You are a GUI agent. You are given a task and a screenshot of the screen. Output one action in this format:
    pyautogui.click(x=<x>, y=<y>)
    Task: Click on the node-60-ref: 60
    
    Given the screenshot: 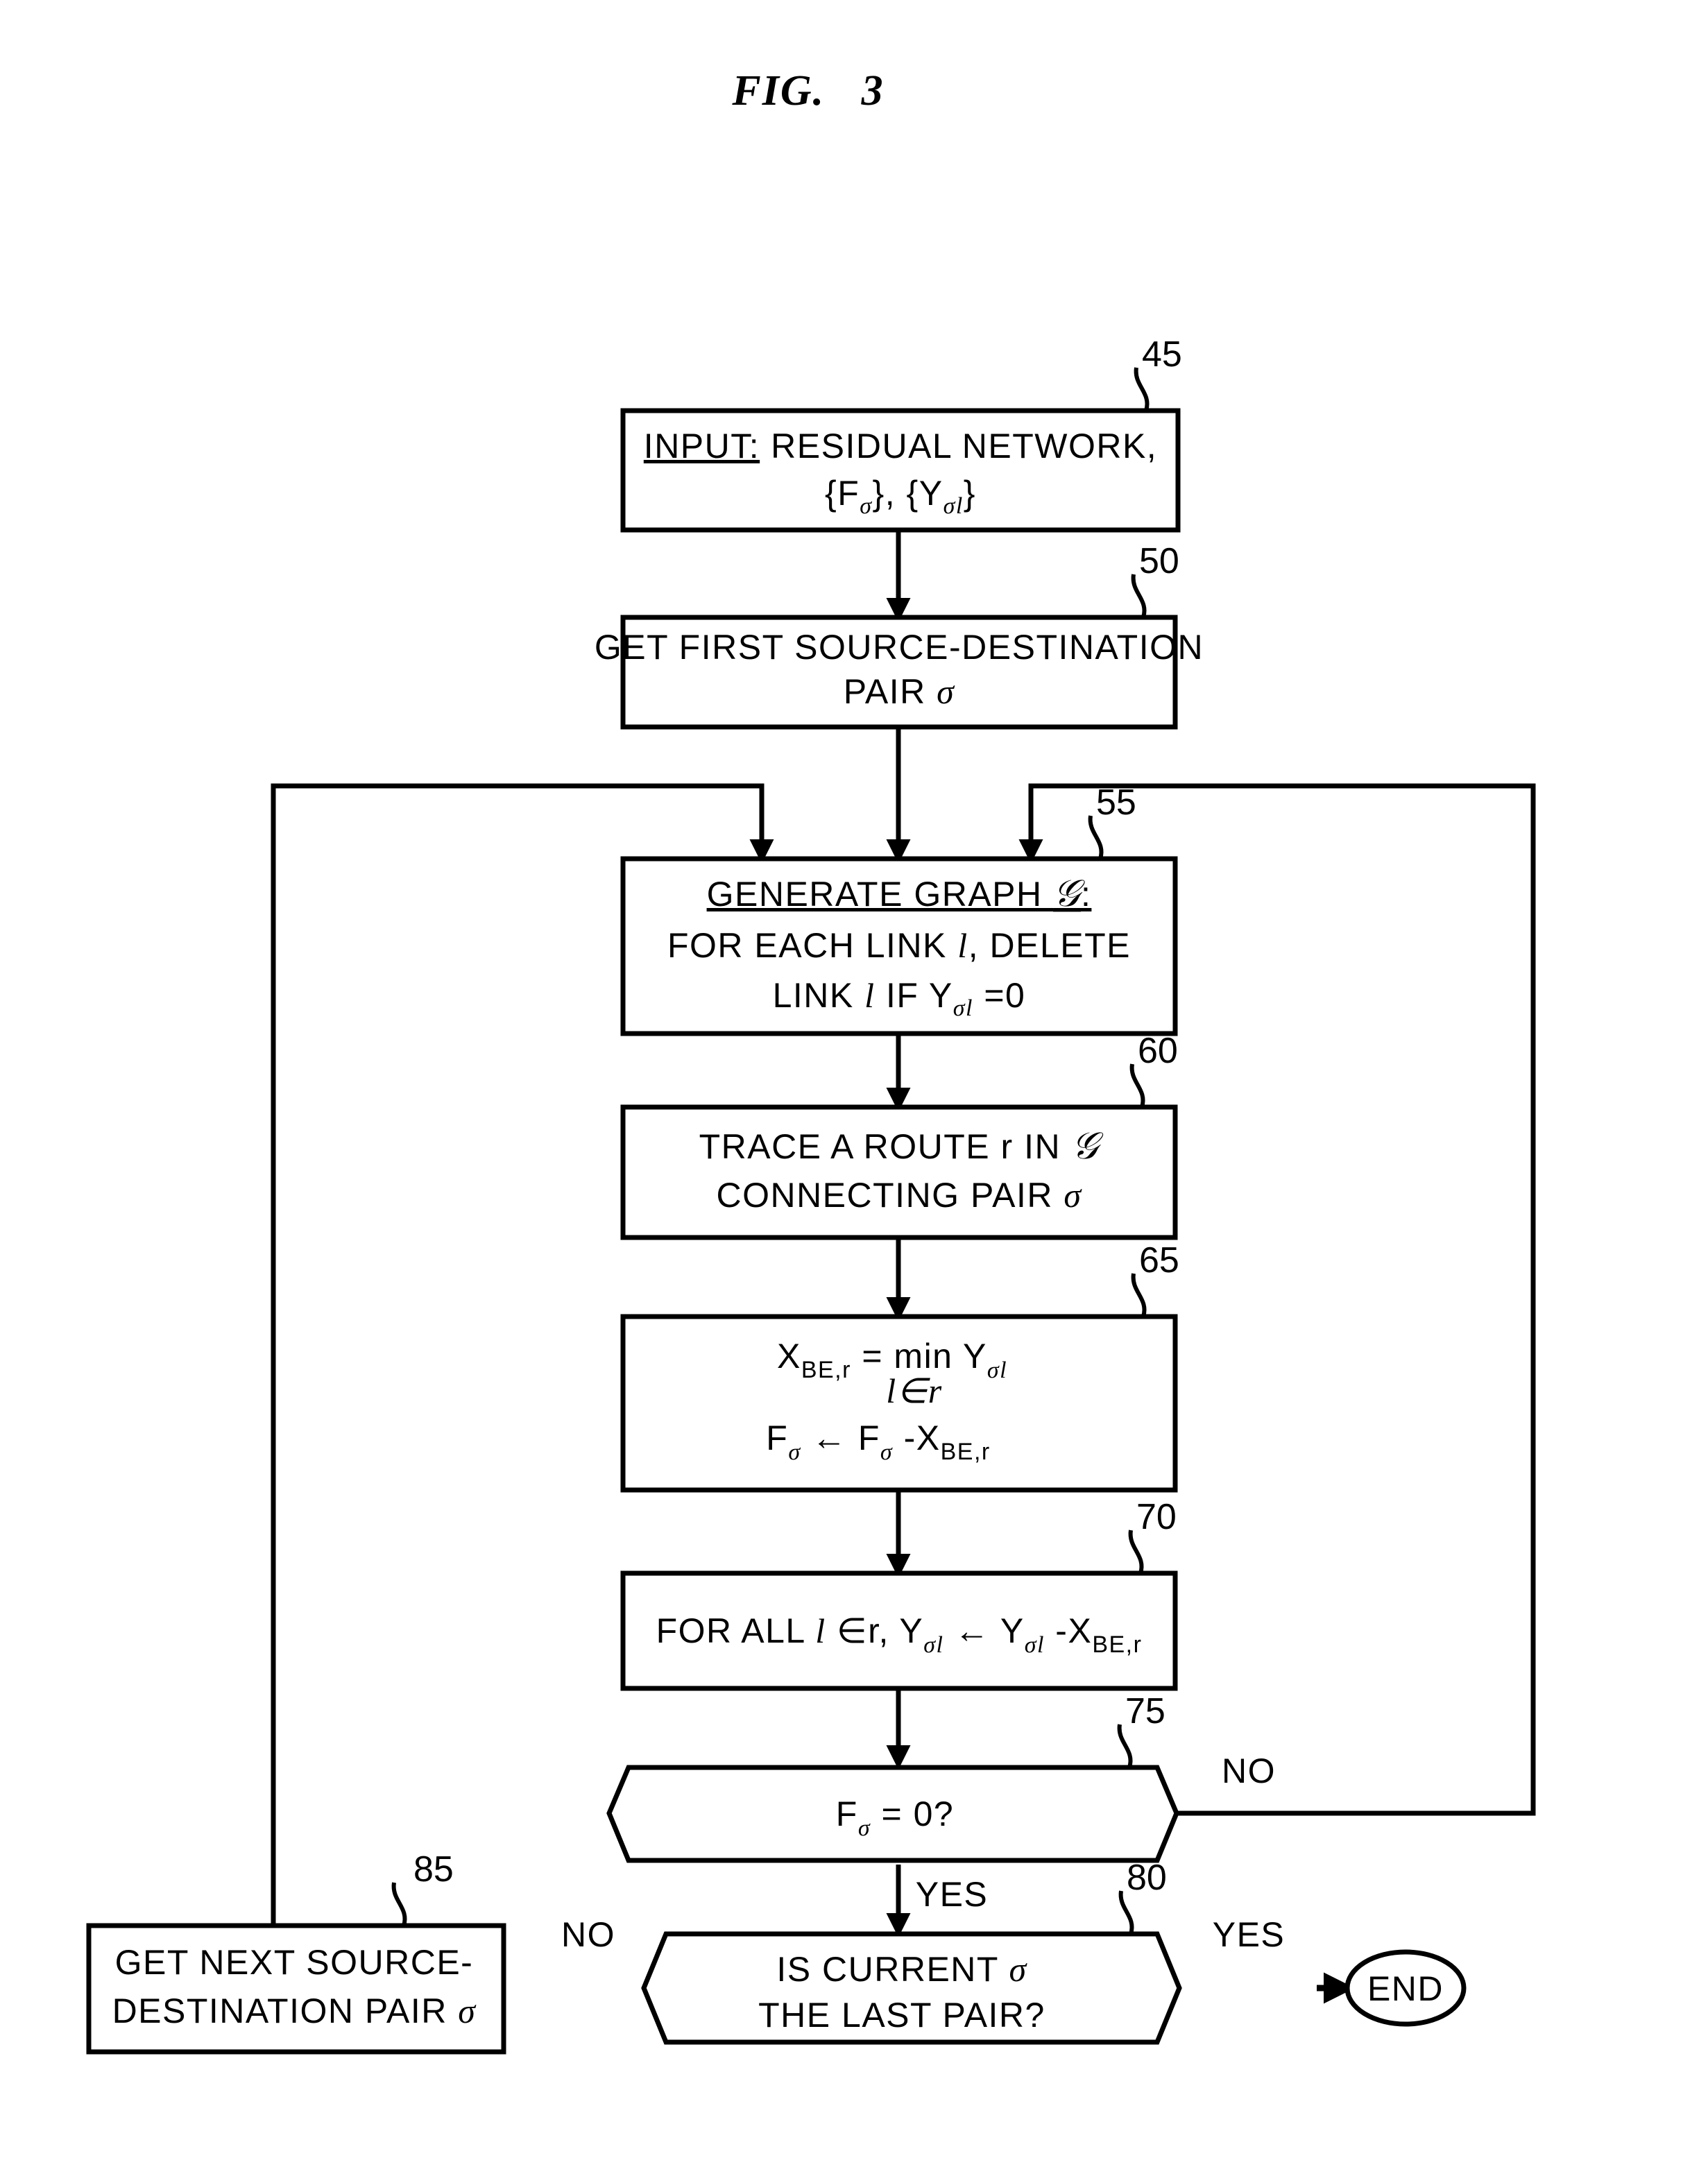 What is the action you would take?
    pyautogui.click(x=1158, y=1051)
    